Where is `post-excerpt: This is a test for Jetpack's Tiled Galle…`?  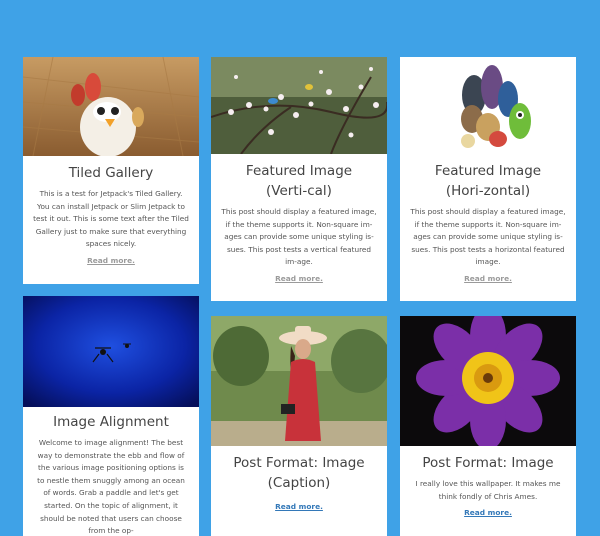 post-excerpt: This is a test for Jetpack's Tiled Galle… is located at coordinates (111, 219).